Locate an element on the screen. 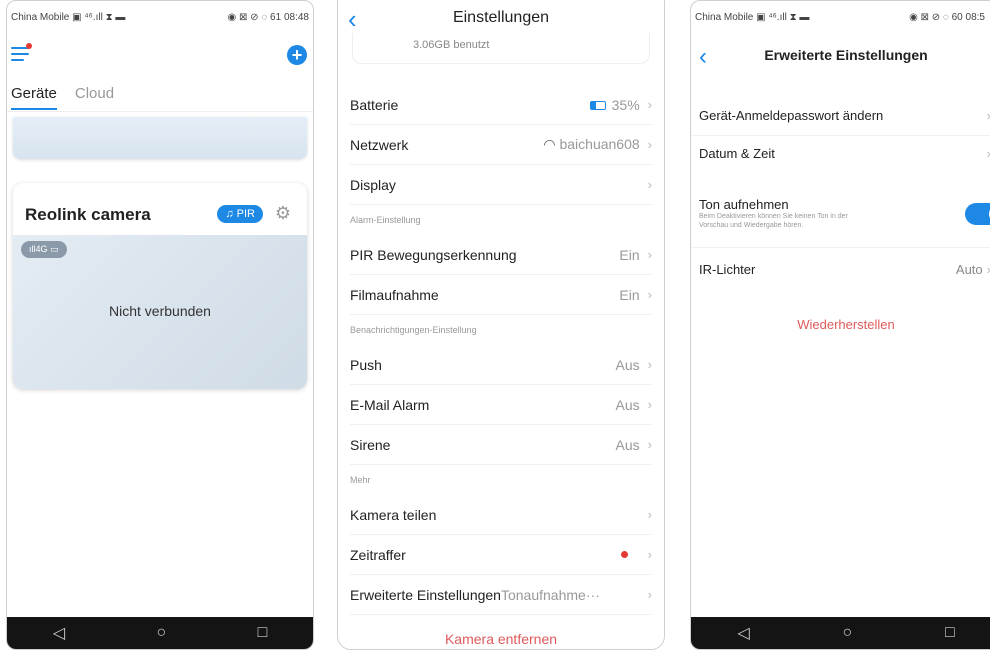  row-label: Erweiterte EinstellungenTonaufnahme··· is located at coordinates (475, 594).